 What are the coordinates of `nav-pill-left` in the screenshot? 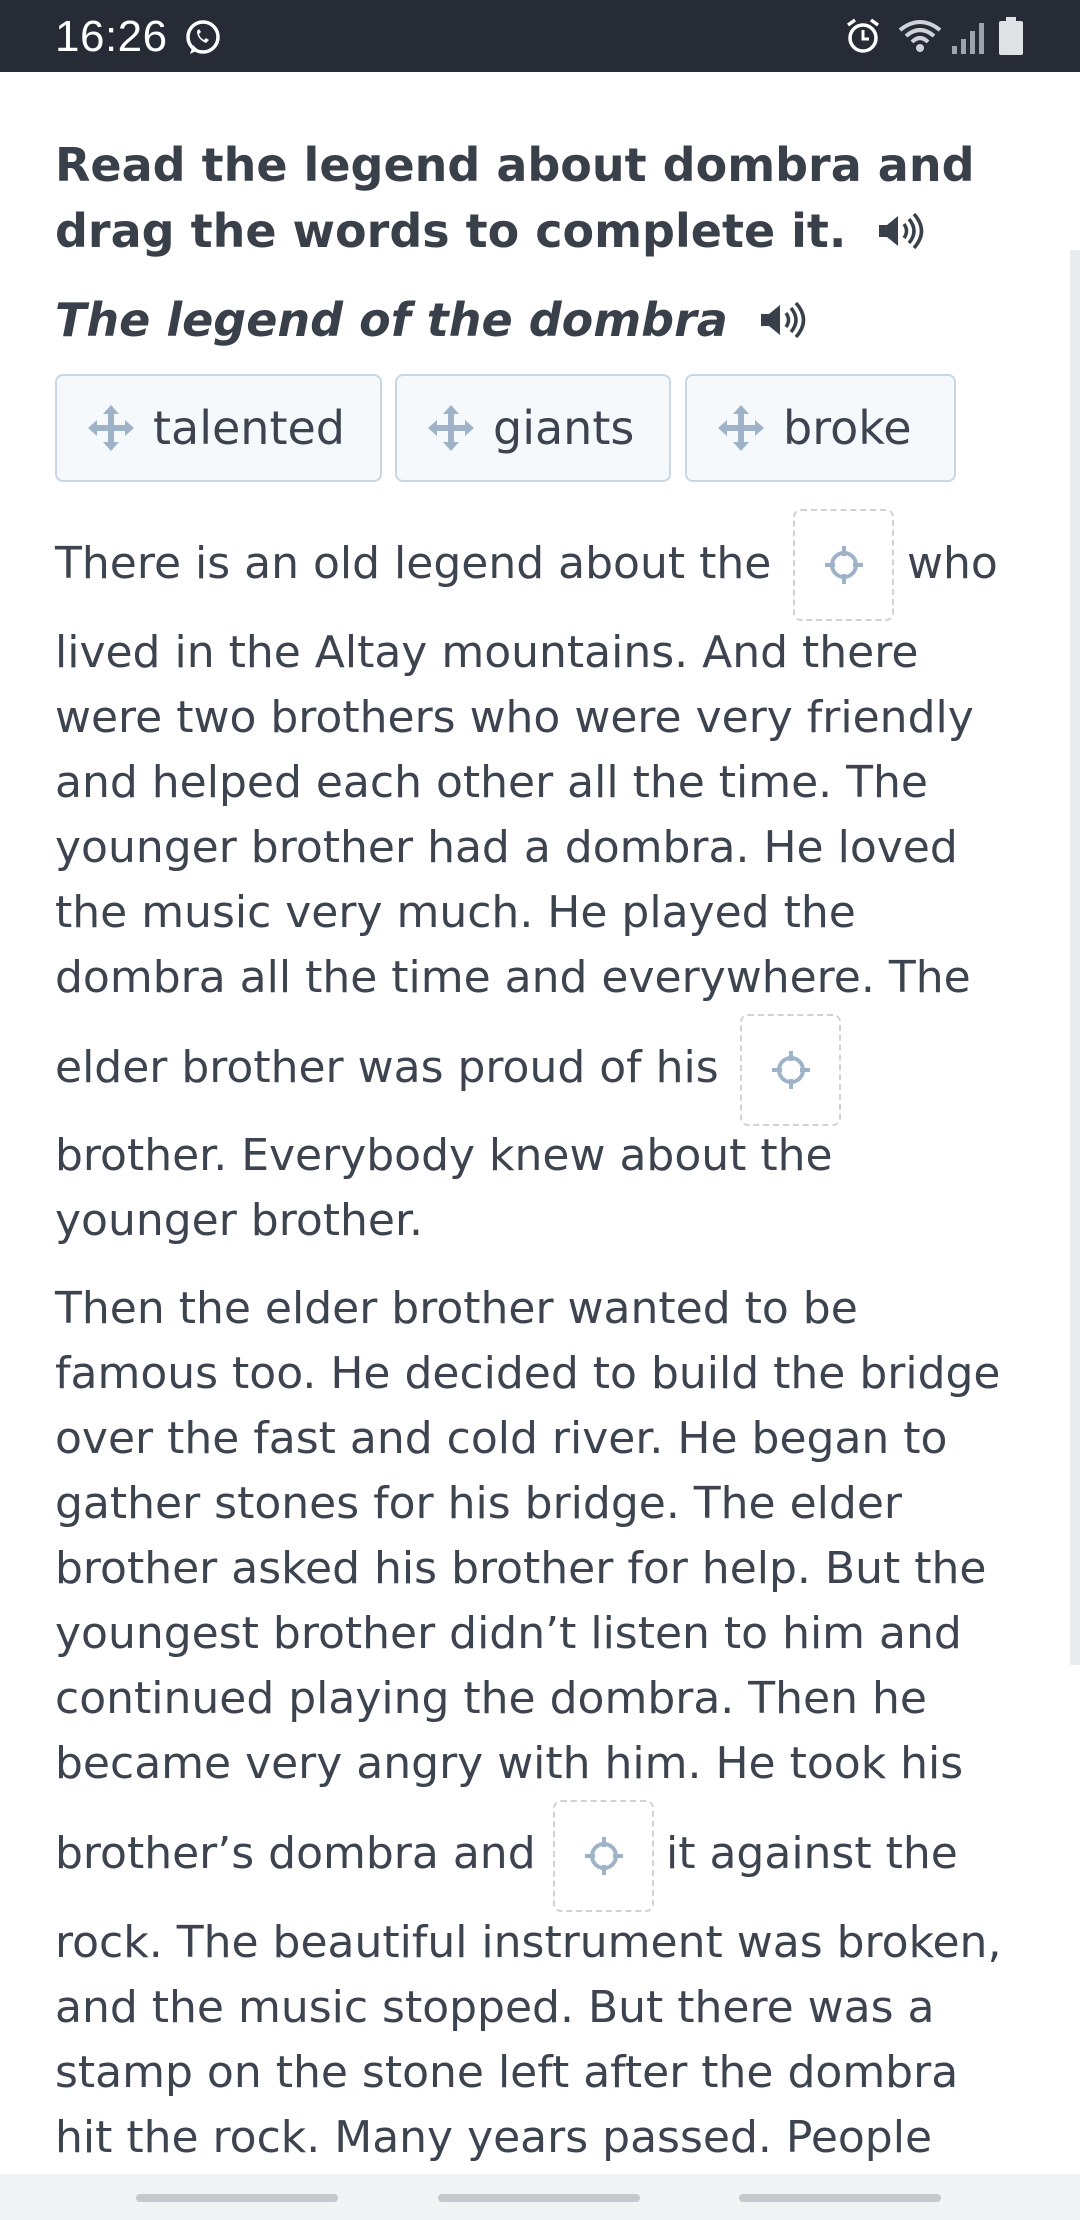 It's located at (237, 2198).